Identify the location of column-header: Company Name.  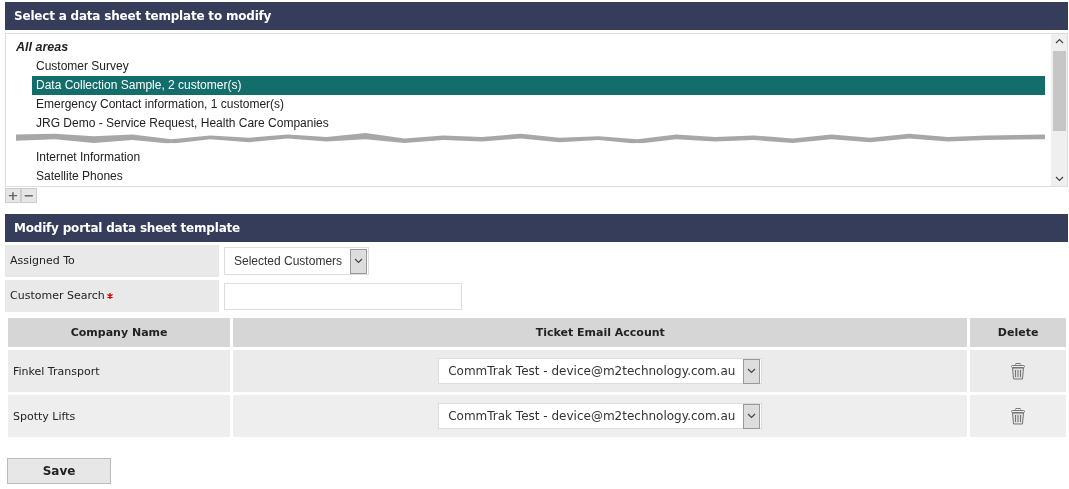
(119, 332).